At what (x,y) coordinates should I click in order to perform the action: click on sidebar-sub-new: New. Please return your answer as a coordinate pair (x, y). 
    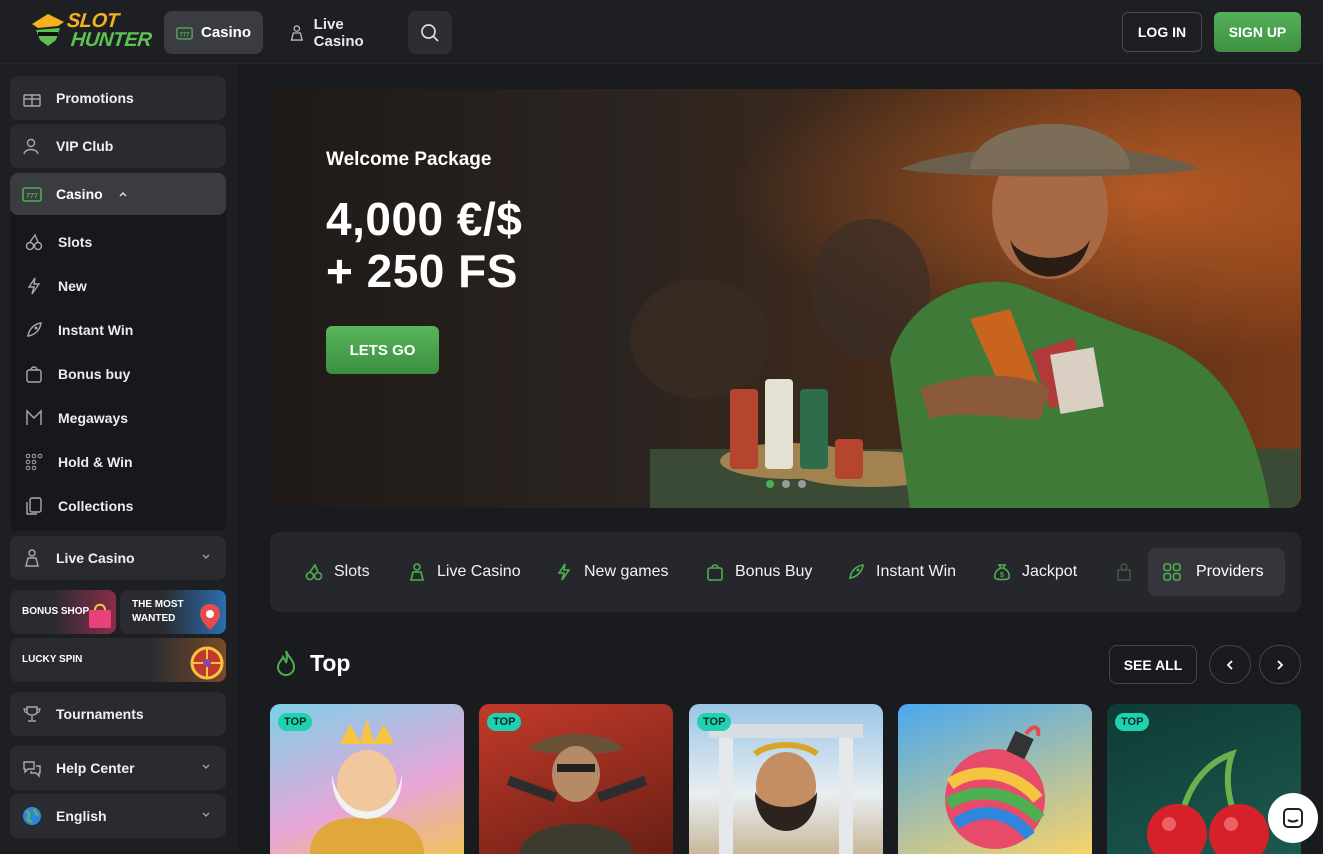
    Looking at the image, I should click on (55, 286).